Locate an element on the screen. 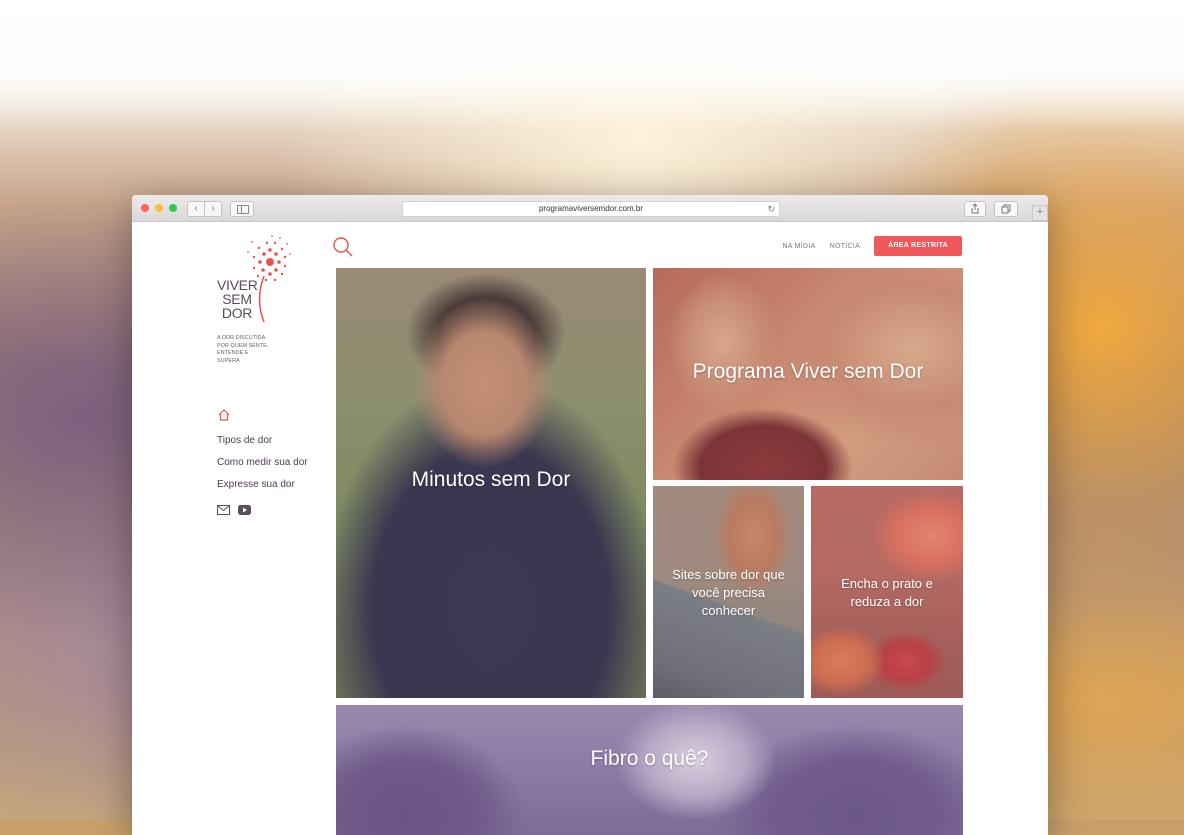  site-logo: VIVER SEM DOR is located at coordinates (252, 279).